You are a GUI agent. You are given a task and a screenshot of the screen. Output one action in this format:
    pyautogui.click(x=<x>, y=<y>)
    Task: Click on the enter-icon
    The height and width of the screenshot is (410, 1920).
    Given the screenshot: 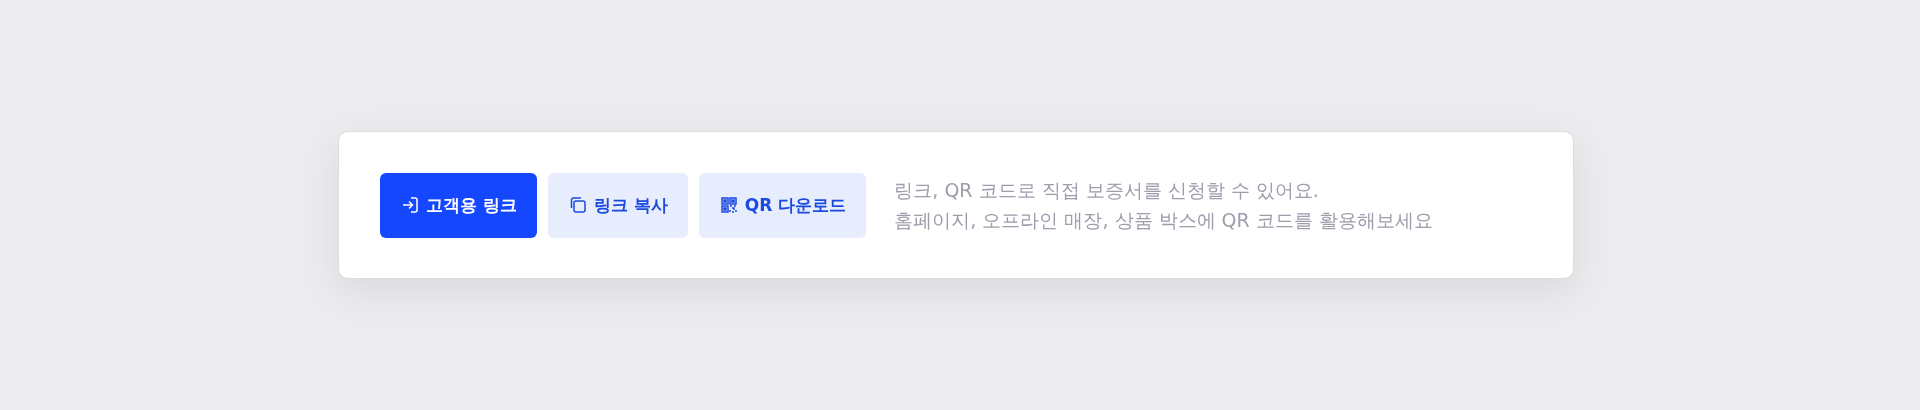 What is the action you would take?
    pyautogui.click(x=410, y=205)
    